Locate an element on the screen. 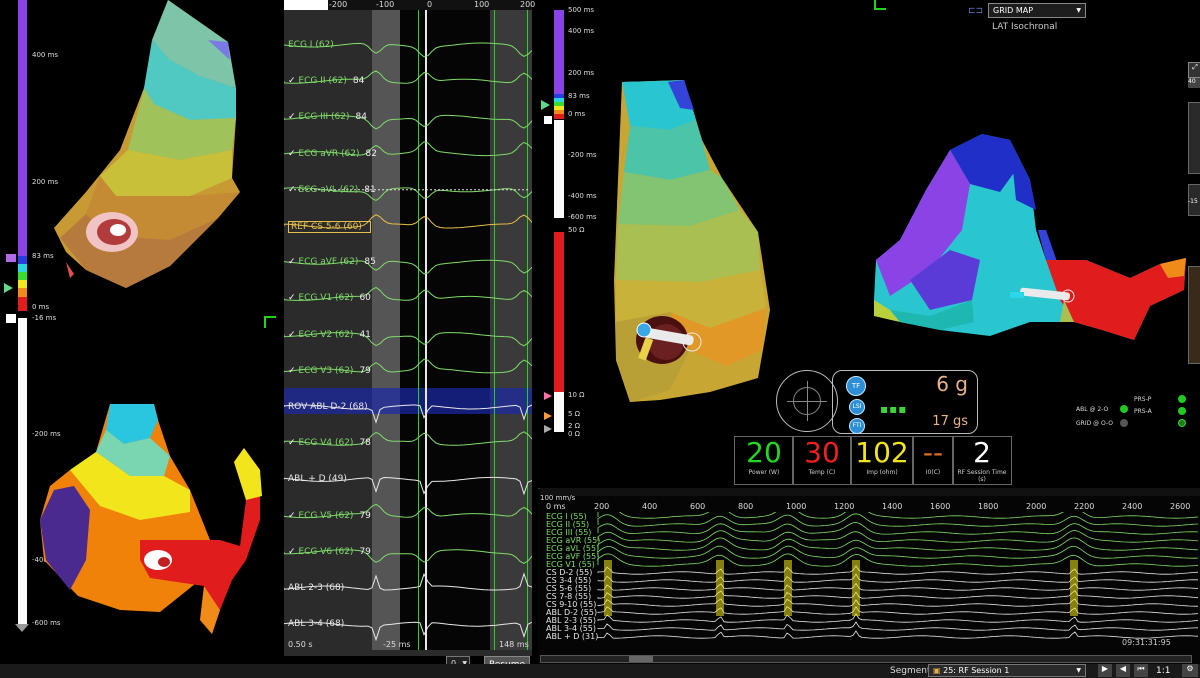 Image resolution: width=1200 pixels, height=678 pixels. realtime-scrollbar is located at coordinates (866, 659).